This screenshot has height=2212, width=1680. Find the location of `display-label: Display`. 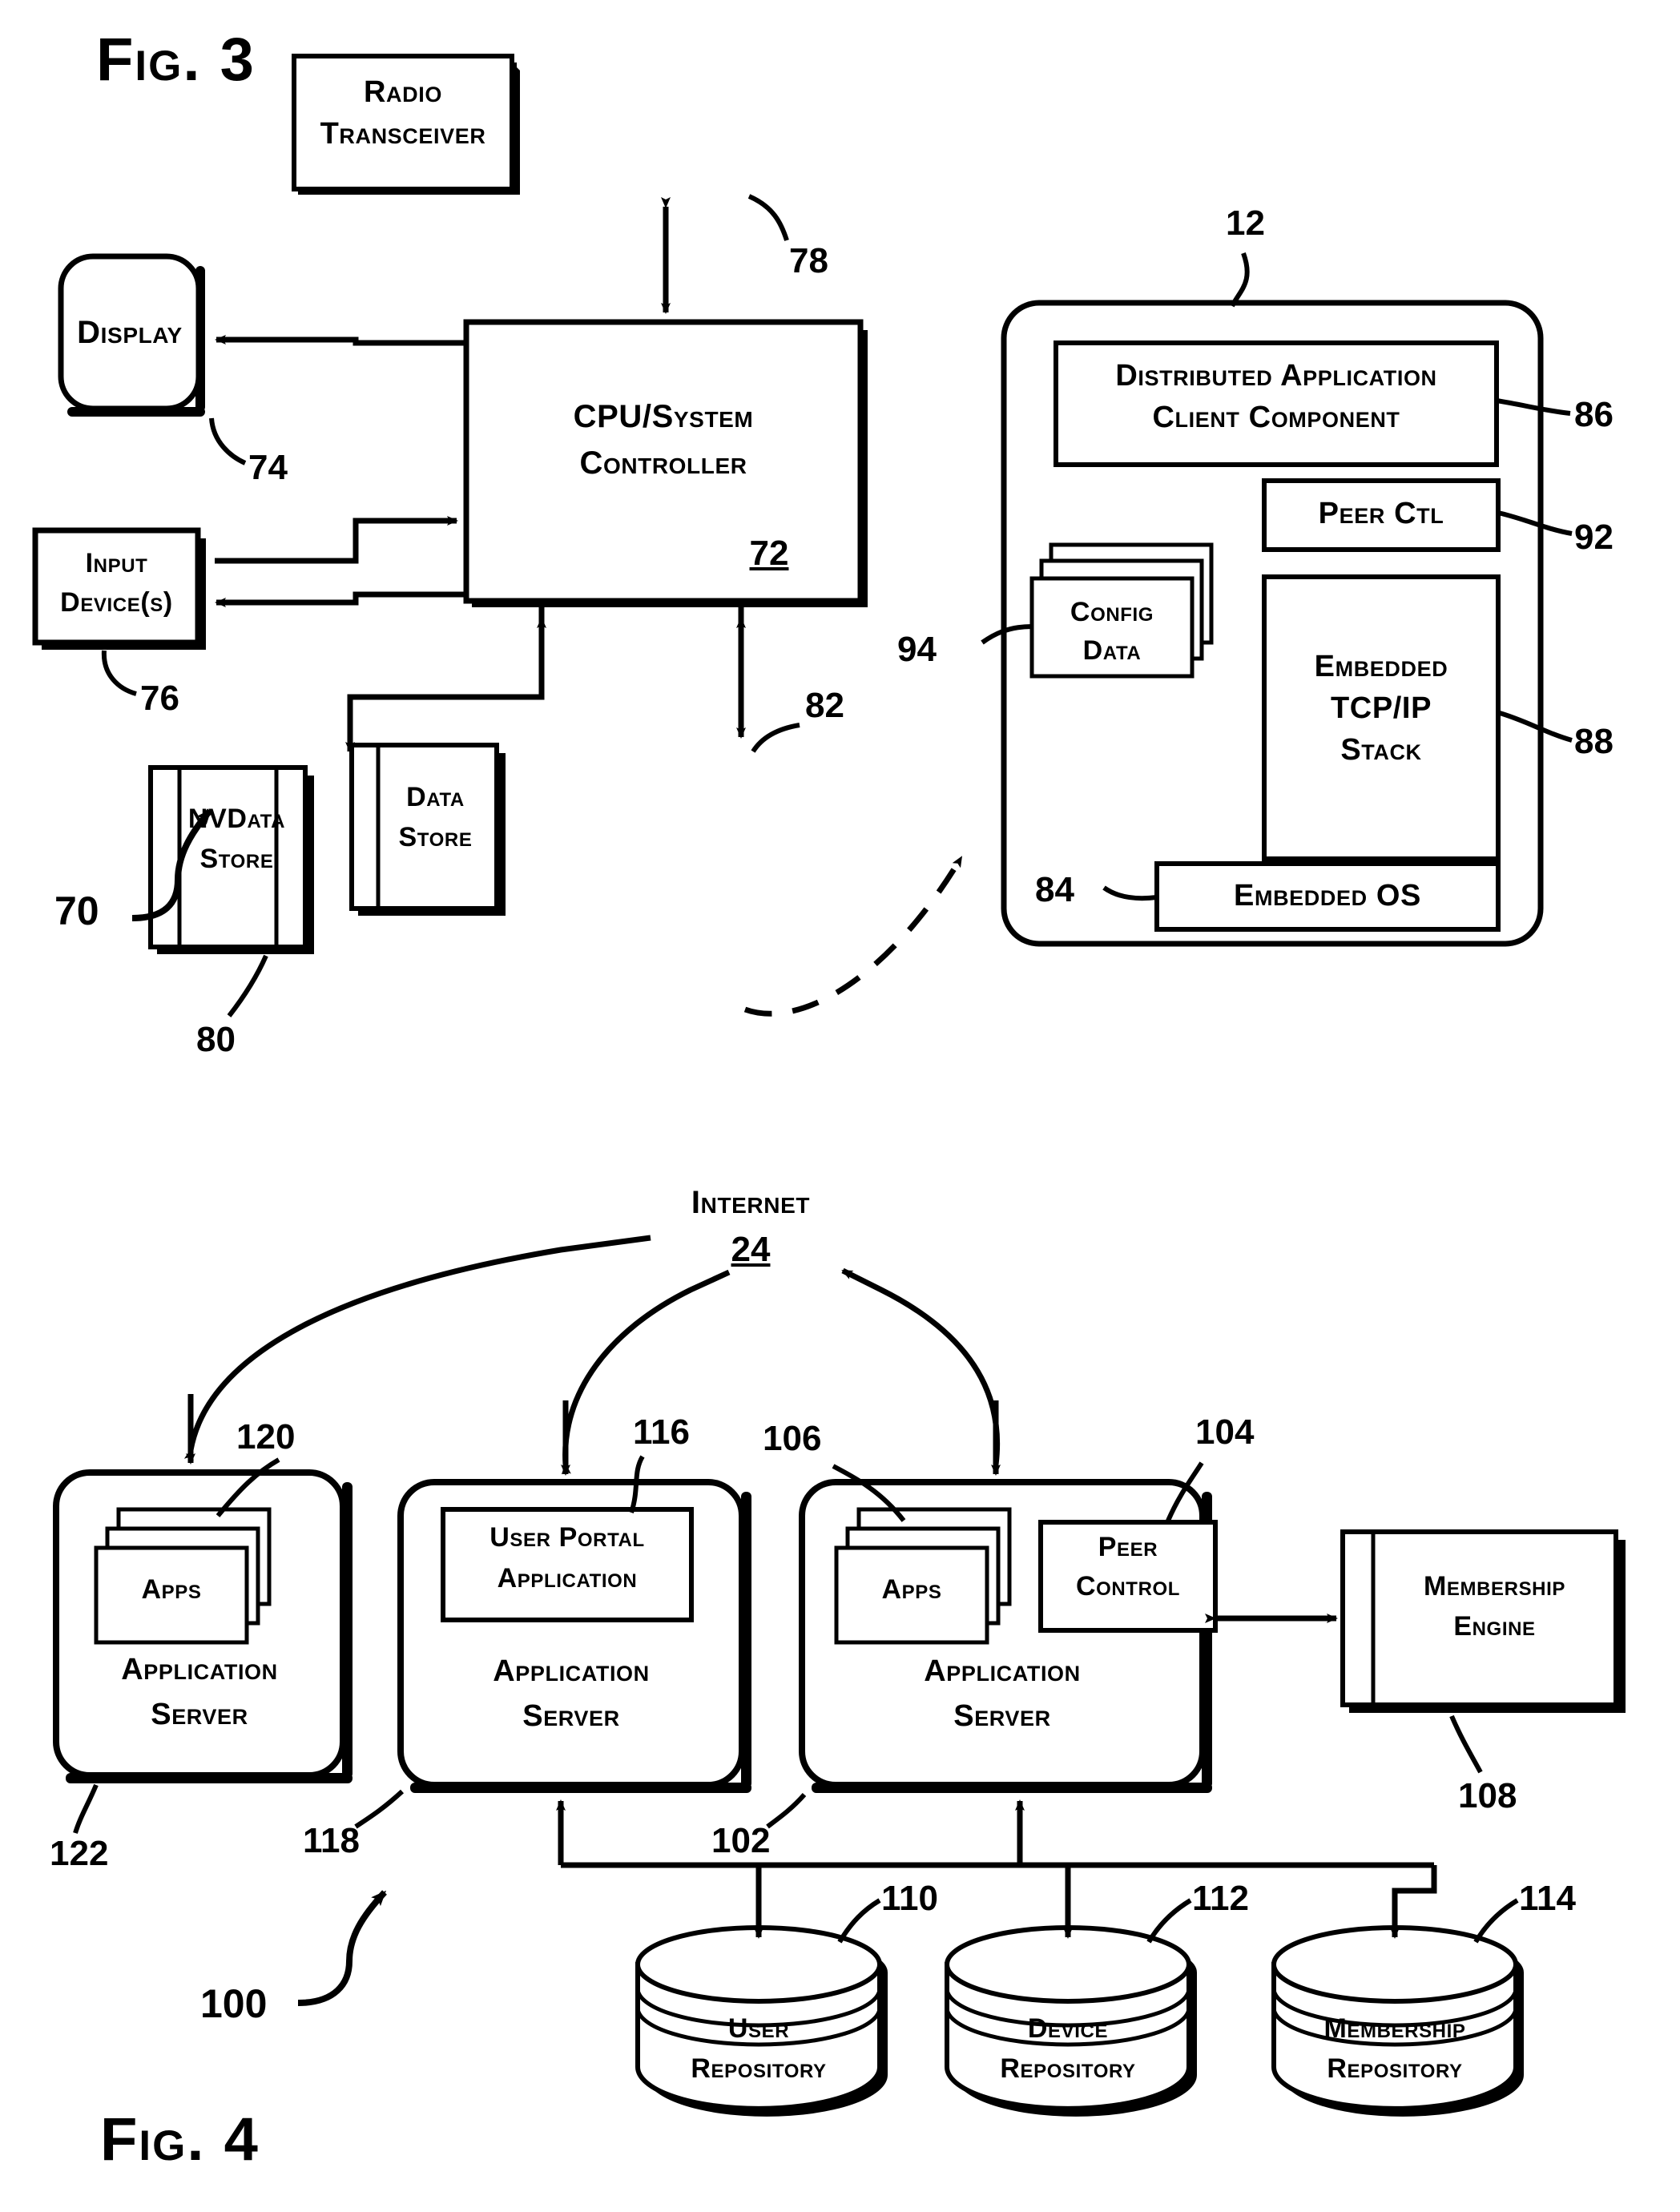

display-label: Display is located at coordinates (130, 332).